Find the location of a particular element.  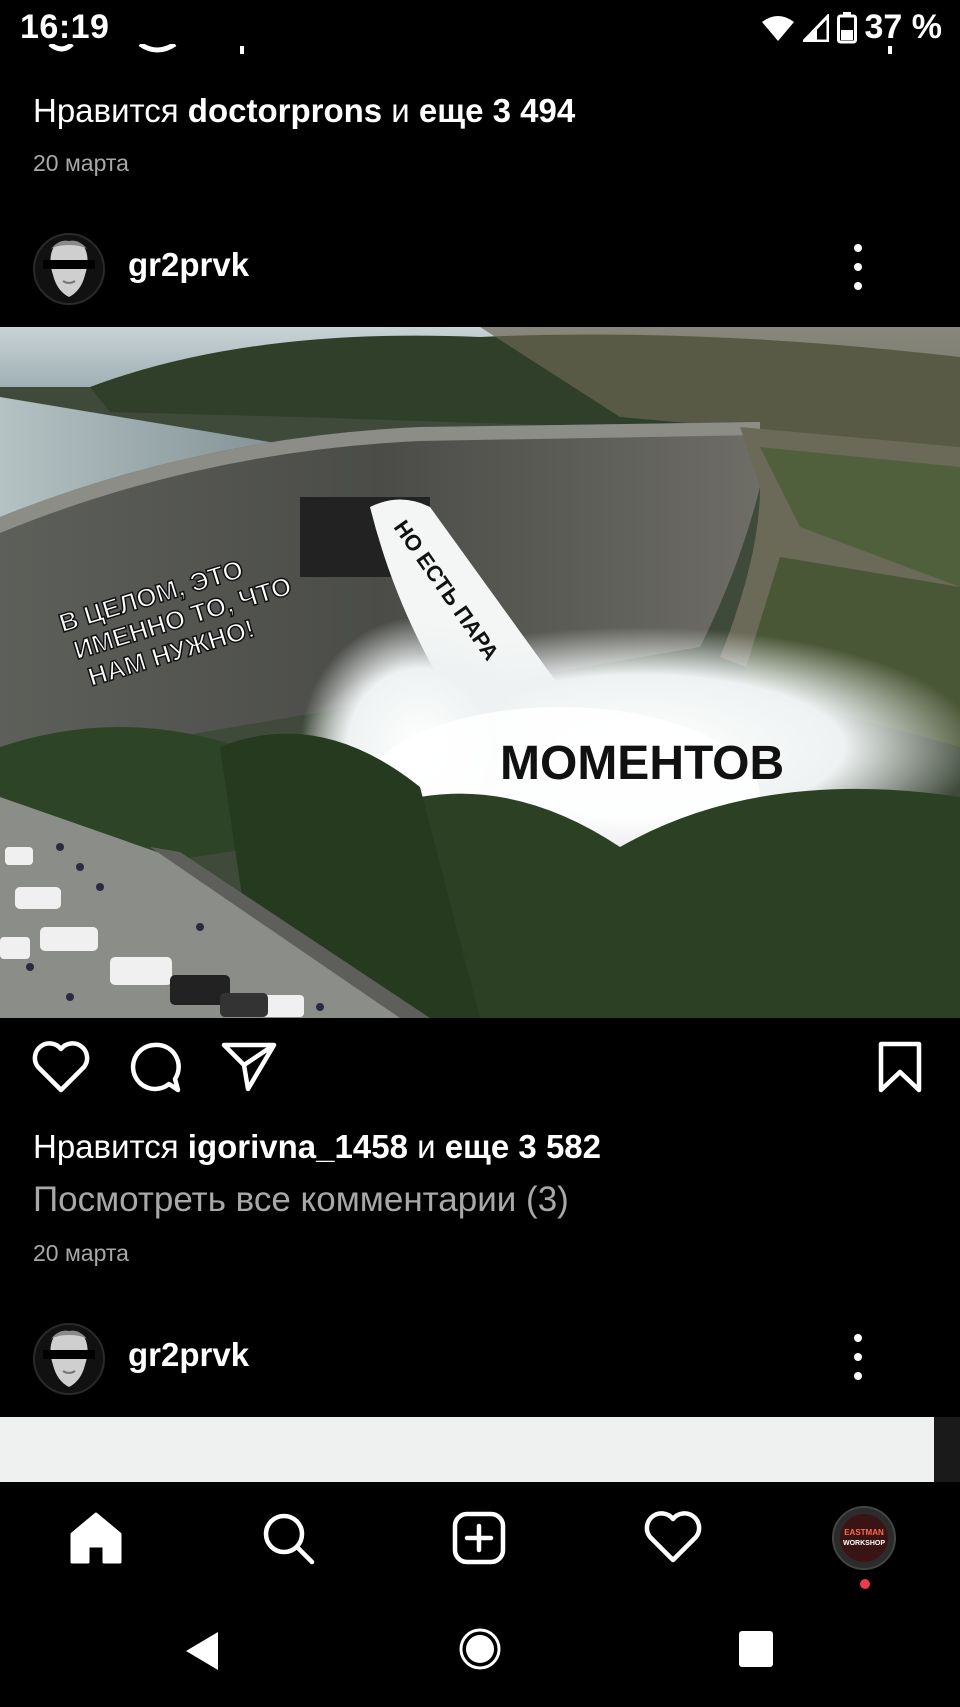

like-heart-icon is located at coordinates (61, 1067).